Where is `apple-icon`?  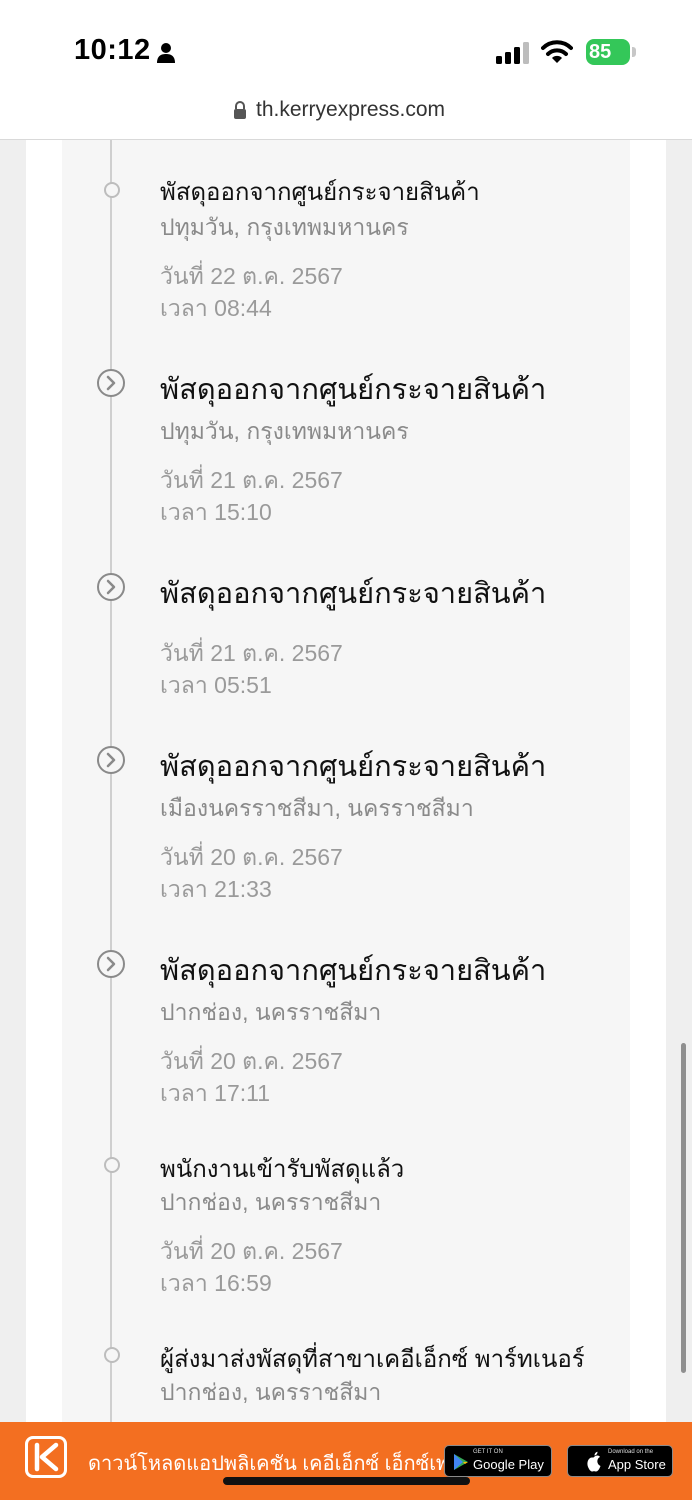 apple-icon is located at coordinates (594, 1461).